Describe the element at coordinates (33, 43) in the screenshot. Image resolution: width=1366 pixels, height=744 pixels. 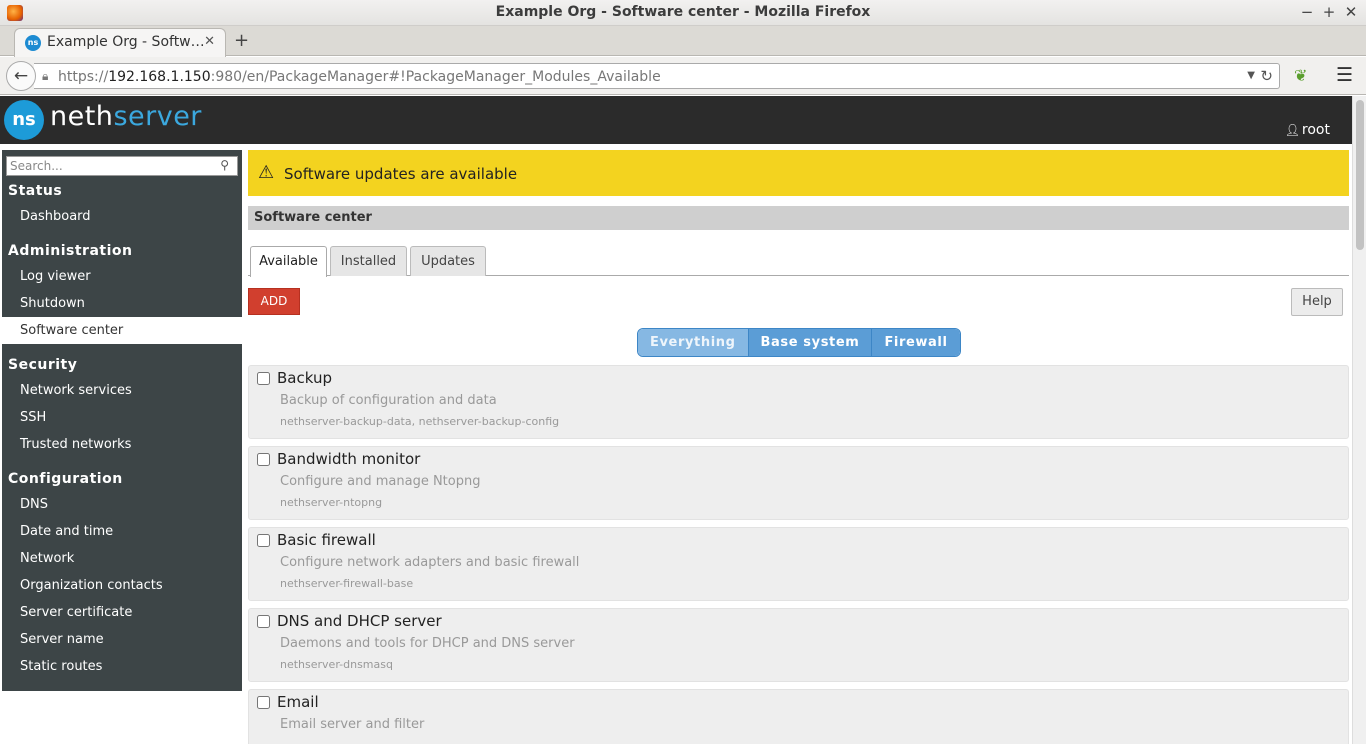
I see `nethserver-favicon-icon: ns` at that location.